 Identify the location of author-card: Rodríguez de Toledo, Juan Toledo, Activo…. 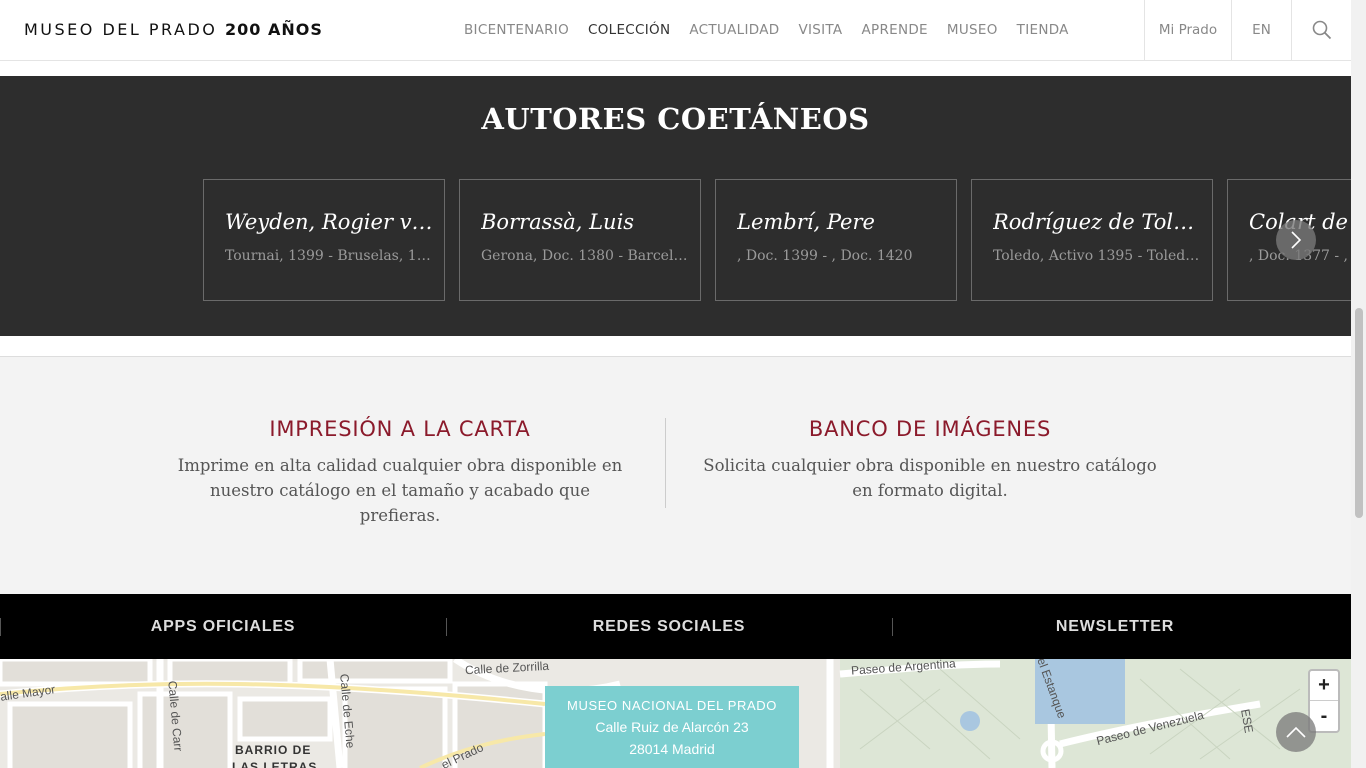
(1092, 240).